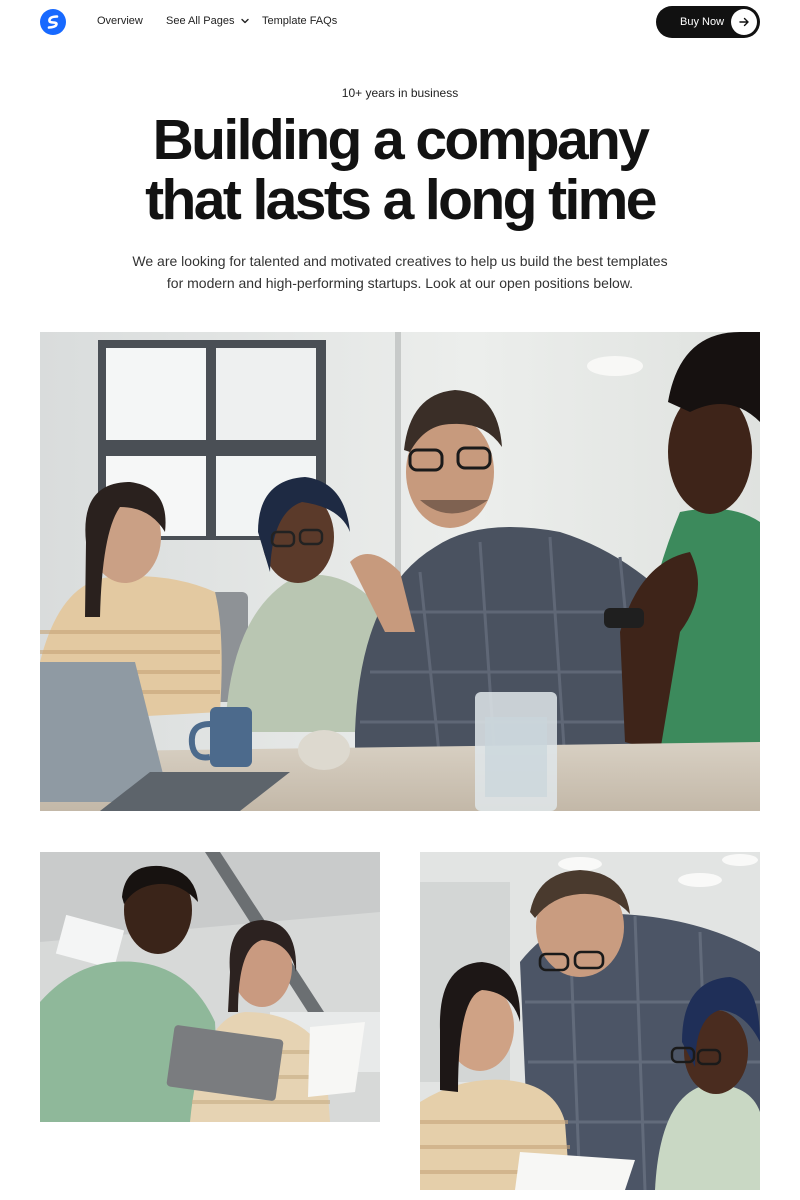 This screenshot has width=800, height=1200. I want to click on hero-title-line-1: Building a company, so click(401, 140).